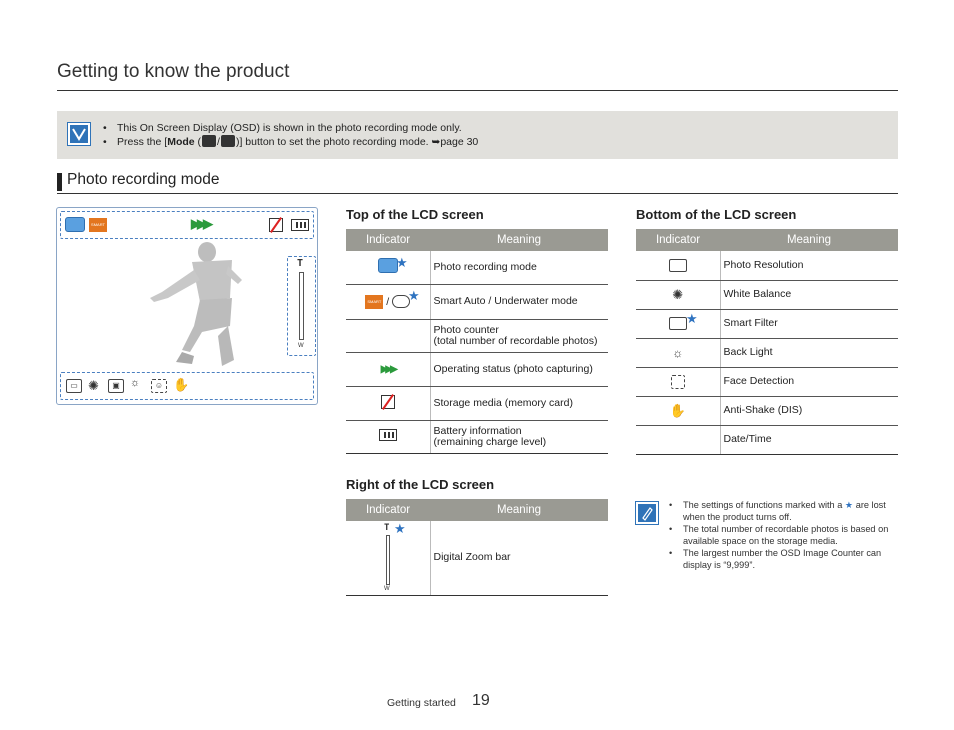 The image size is (954, 730). Describe the element at coordinates (477, 369) in the screenshot. I see `table-row: ▶▶▶ Operating status (photo capturing)` at that location.